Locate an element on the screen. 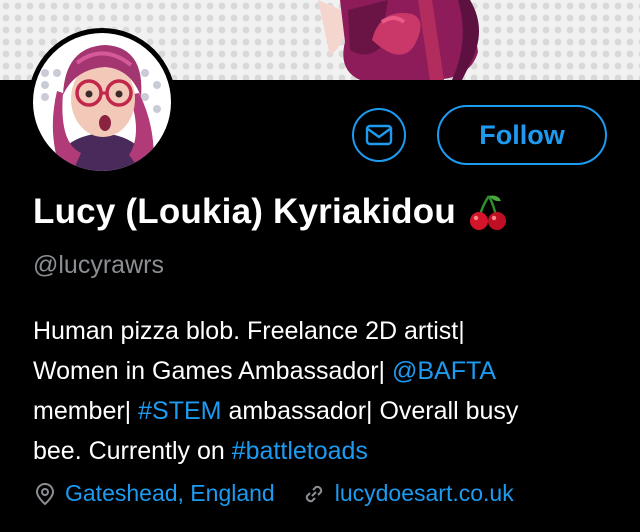 This screenshot has height=532, width=640. location-pin-icon is located at coordinates (45, 494).